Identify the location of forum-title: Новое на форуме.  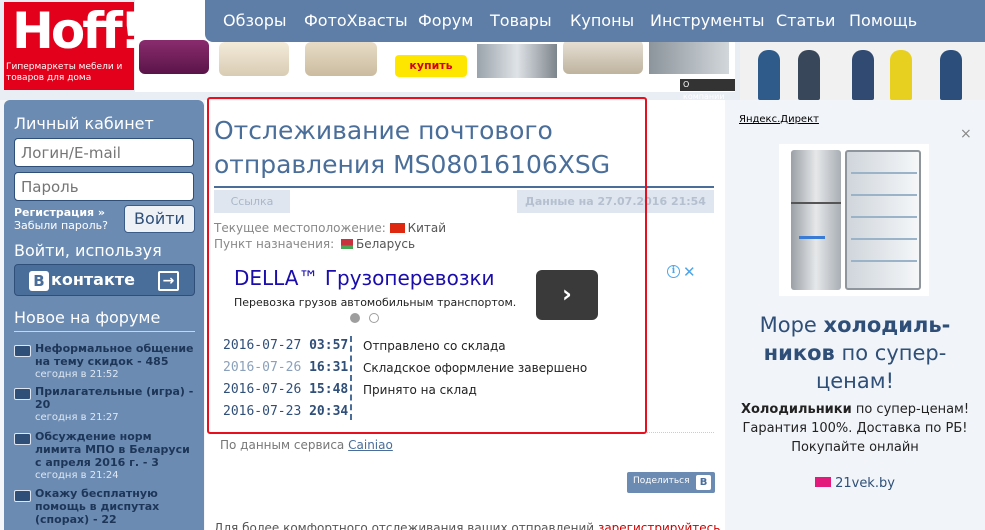
(87, 317).